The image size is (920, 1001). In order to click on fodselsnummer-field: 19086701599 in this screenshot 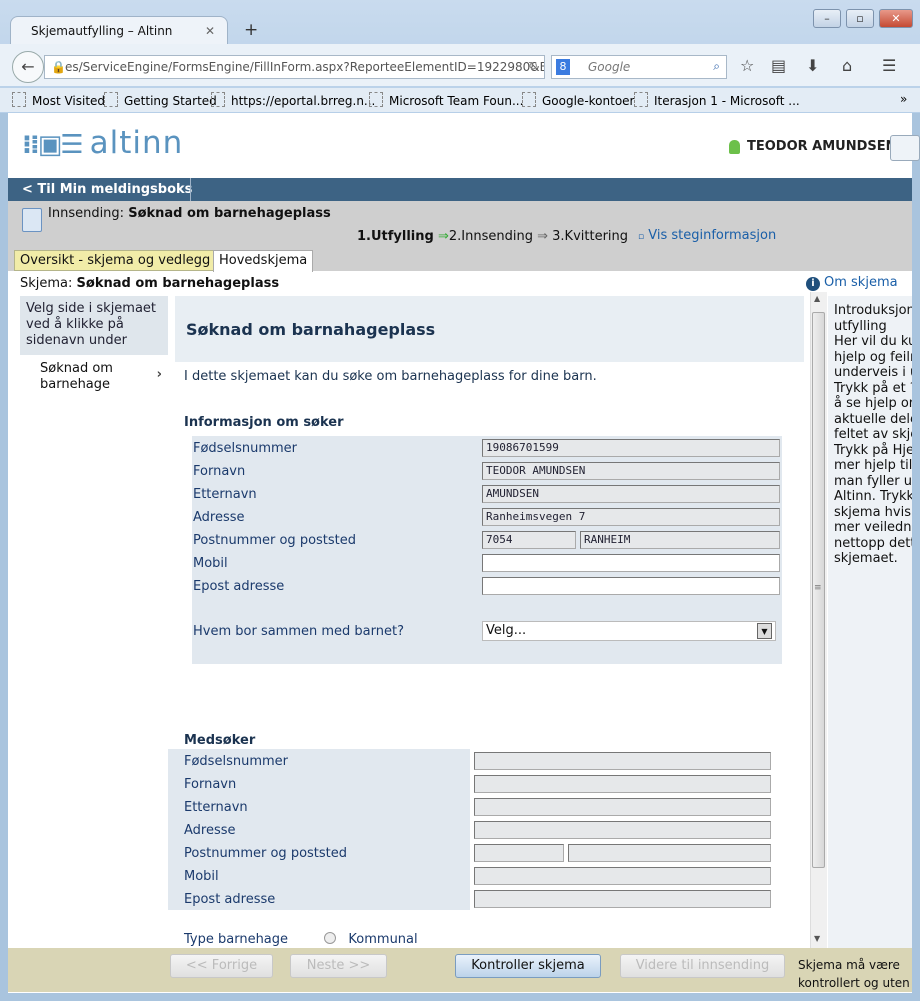, I will do `click(631, 448)`.